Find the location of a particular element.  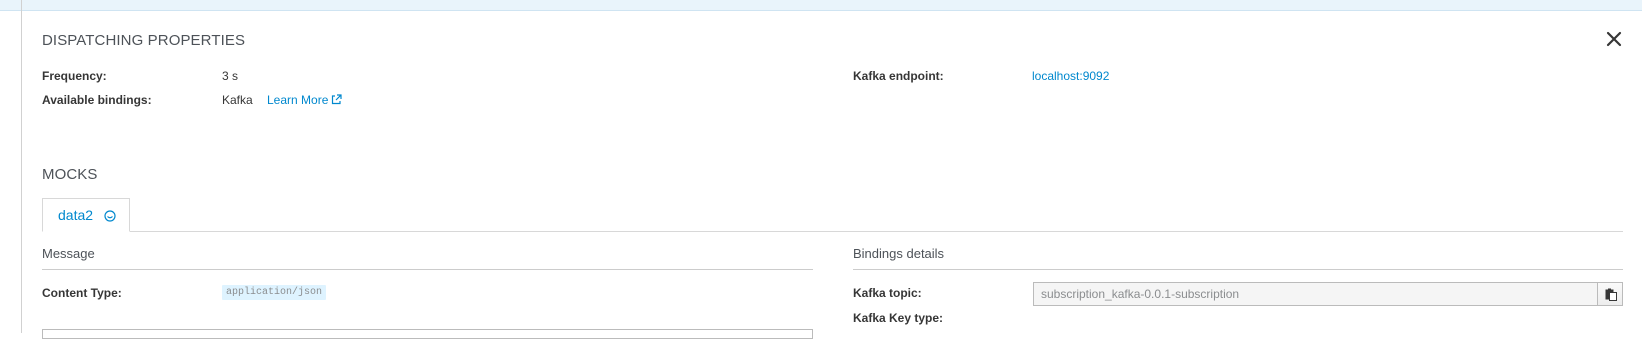

circle-smile-icon is located at coordinates (110, 216).